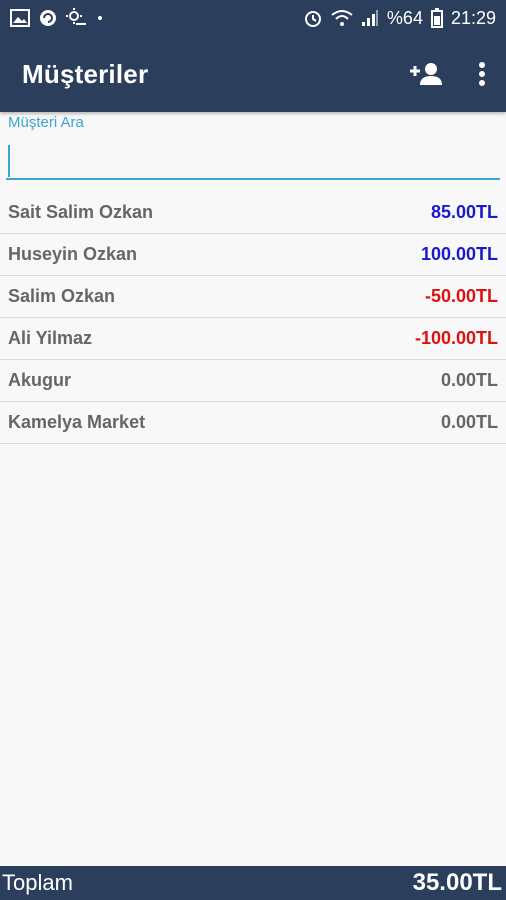 This screenshot has height=900, width=506. What do you see at coordinates (253, 339) in the screenshot?
I see `list-item: Ali Yilmaz -100.00TL` at bounding box center [253, 339].